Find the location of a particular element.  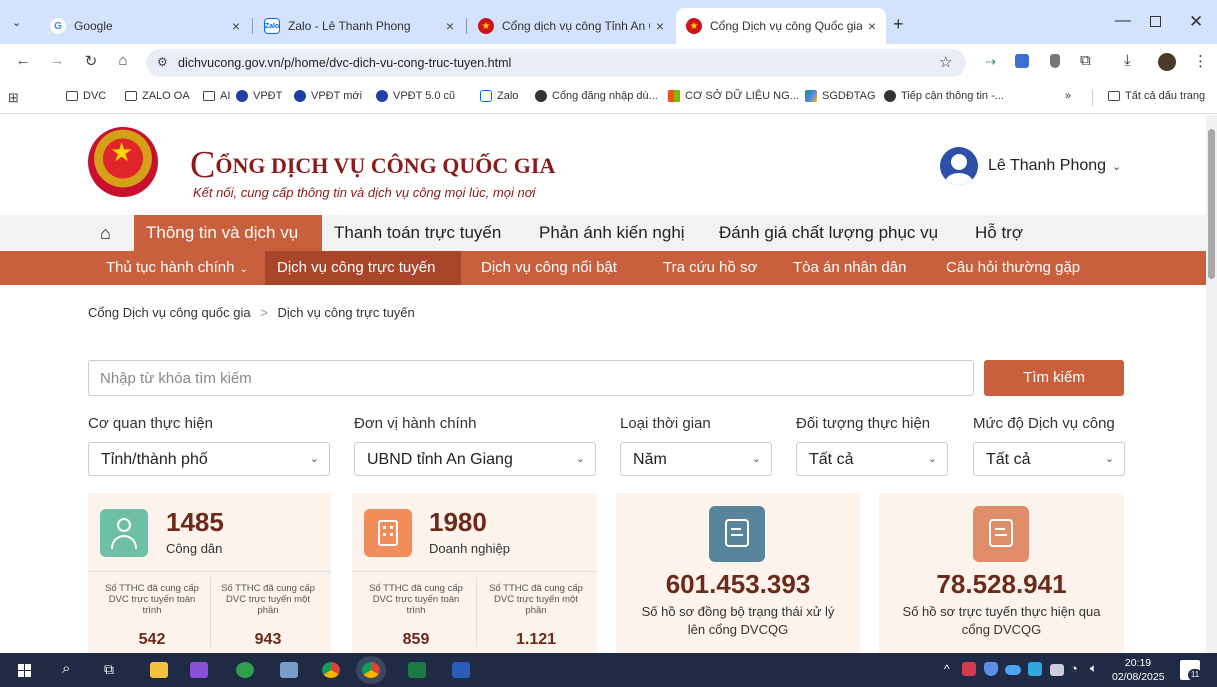

chrome-active-icon is located at coordinates (371, 670).